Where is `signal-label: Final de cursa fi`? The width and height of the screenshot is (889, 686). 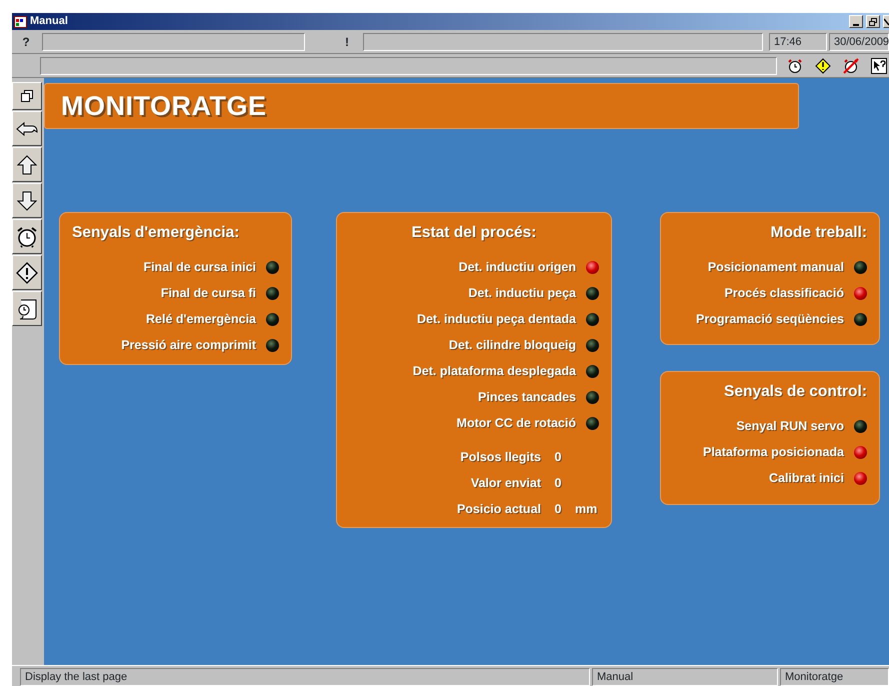
signal-label: Final de cursa fi is located at coordinates (208, 293).